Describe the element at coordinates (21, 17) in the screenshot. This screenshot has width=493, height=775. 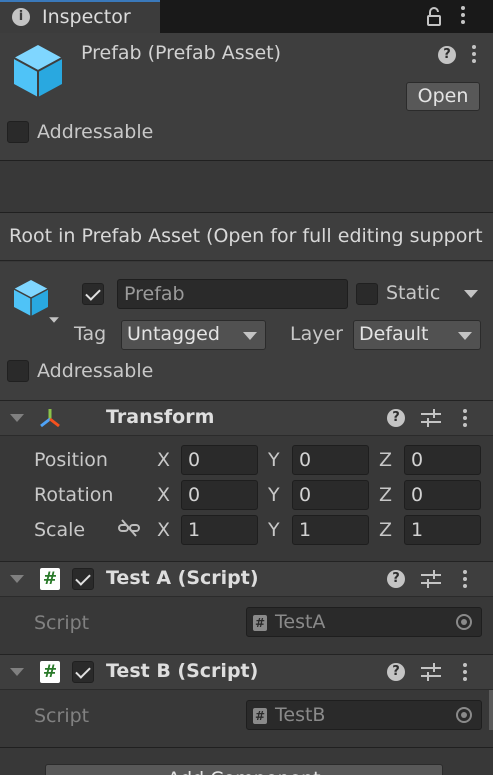
I see `info-icon: i` at that location.